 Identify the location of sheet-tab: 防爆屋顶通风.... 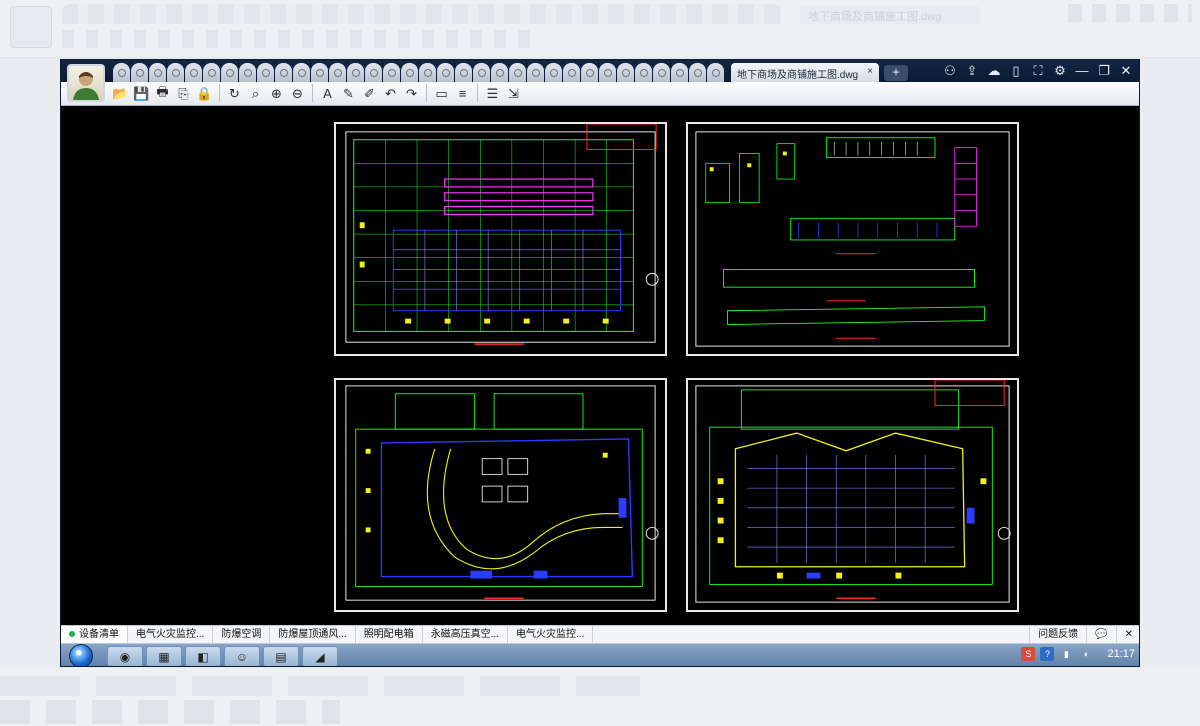
(313, 634).